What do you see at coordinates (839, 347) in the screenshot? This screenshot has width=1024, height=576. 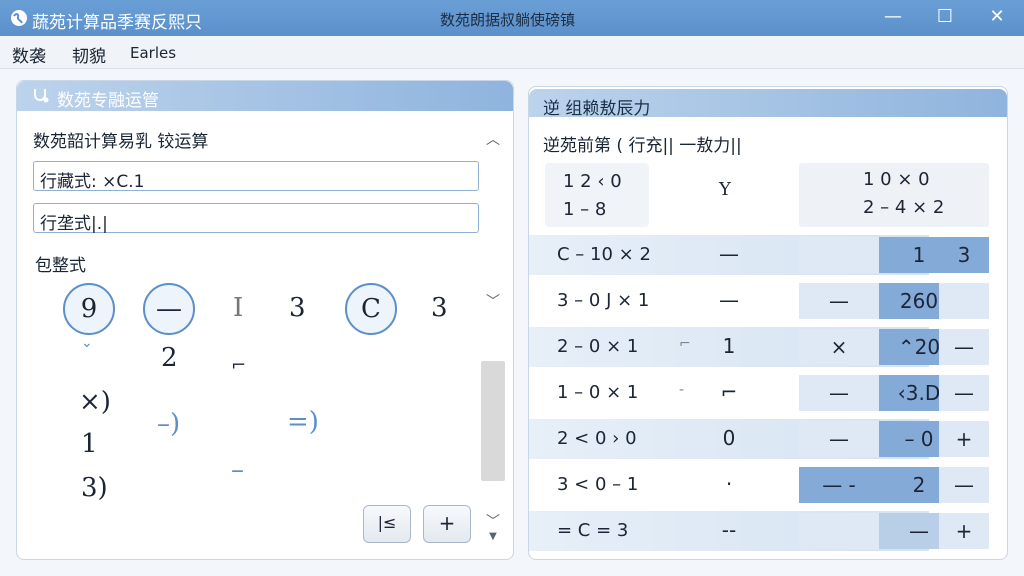 I see `result-cell: ×` at bounding box center [839, 347].